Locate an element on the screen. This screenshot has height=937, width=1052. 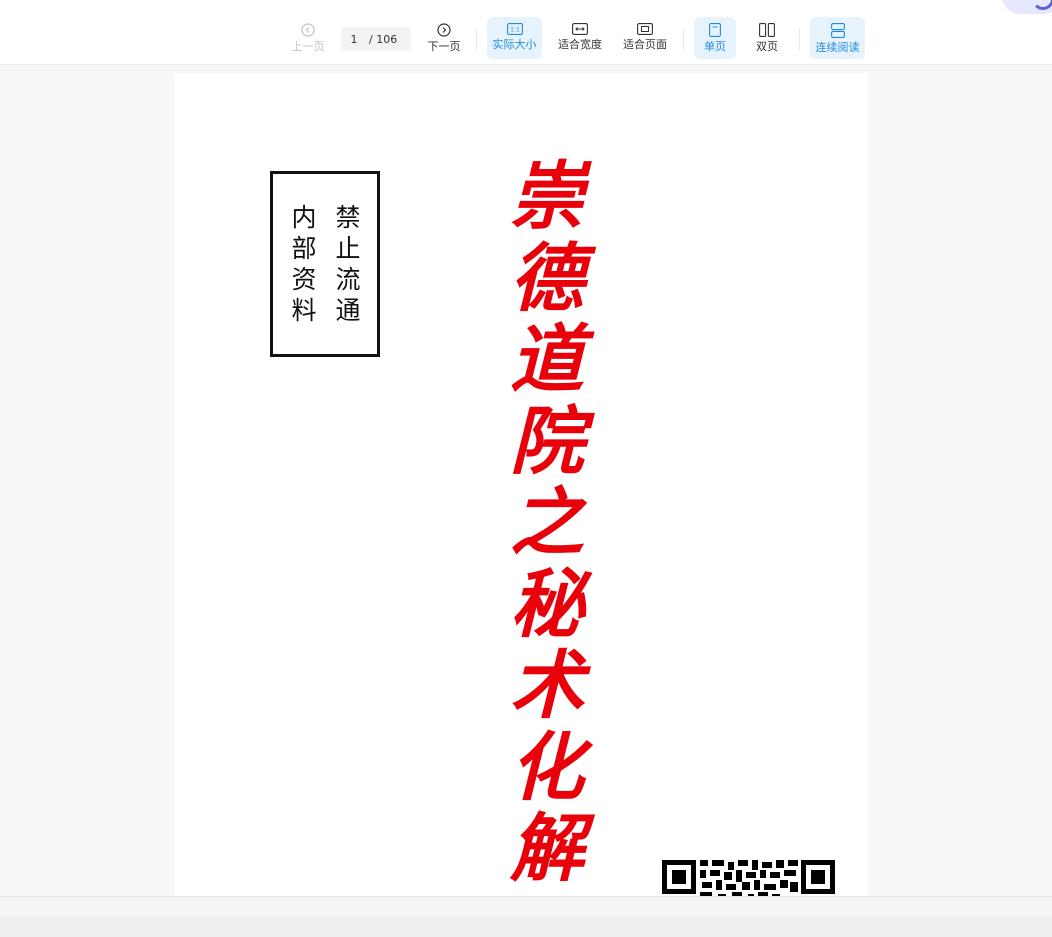
double-page-button: 双页 is located at coordinates (767, 38).